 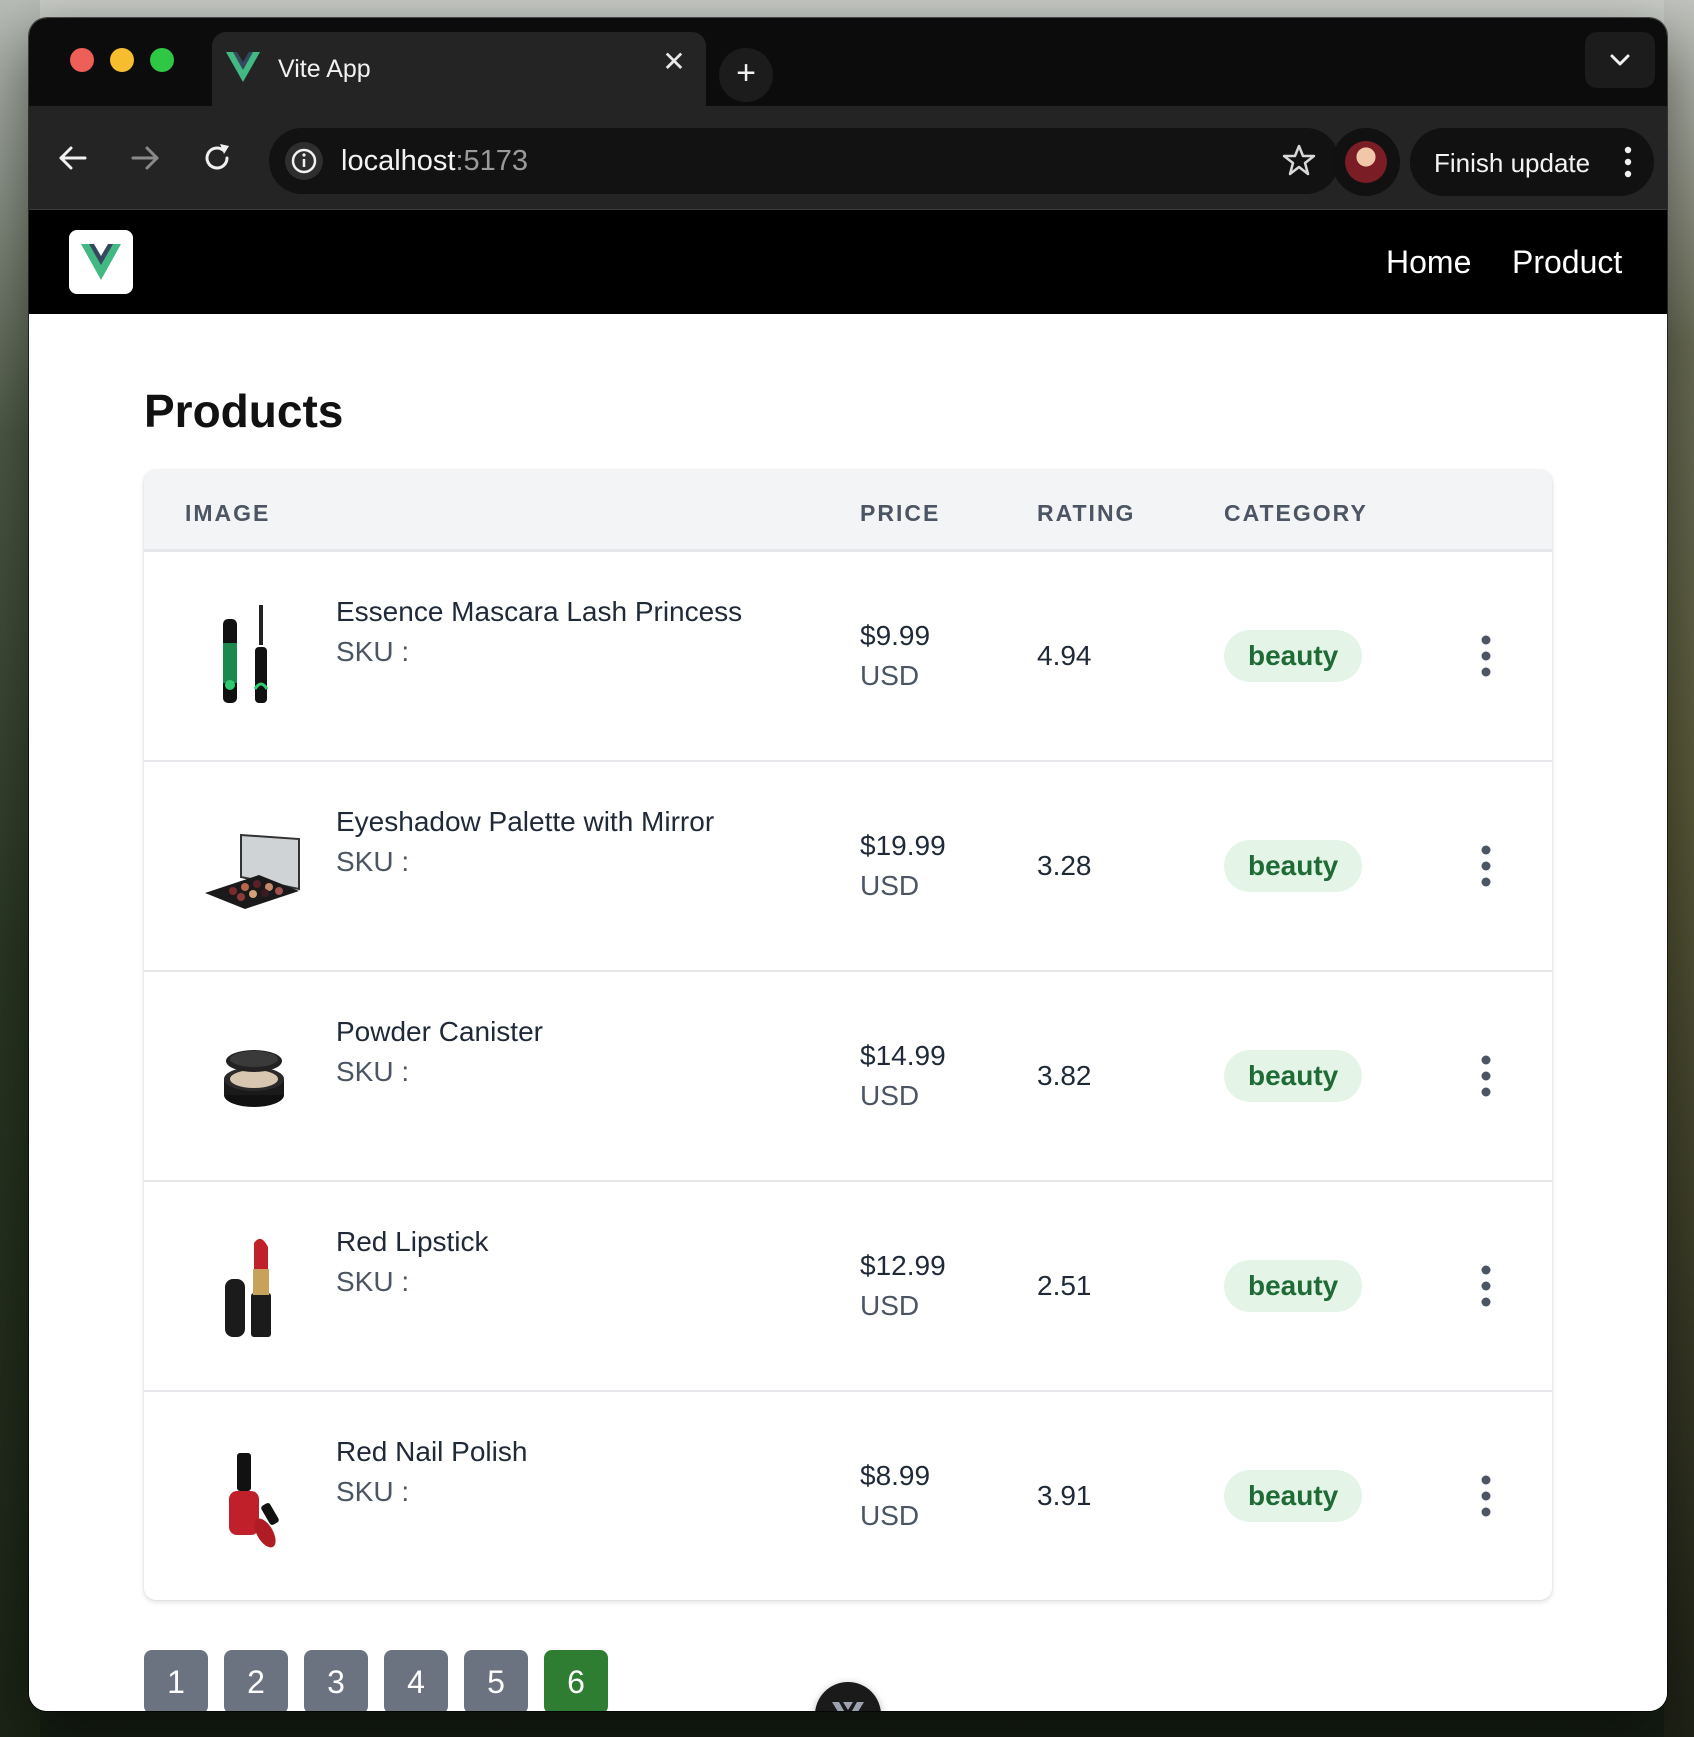 What do you see at coordinates (217, 158) in the screenshot?
I see `reload-icon` at bounding box center [217, 158].